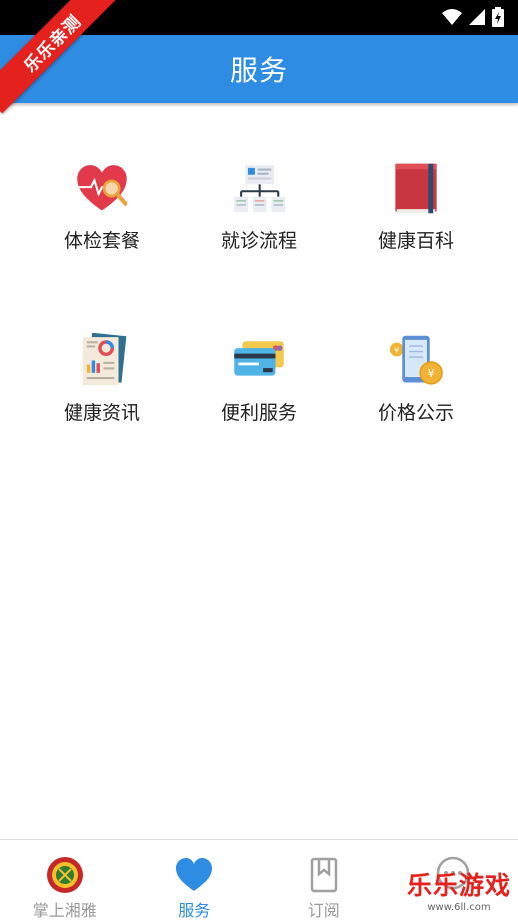 The width and height of the screenshot is (518, 922). I want to click on nav-tab-service: 服务, so click(195, 881).